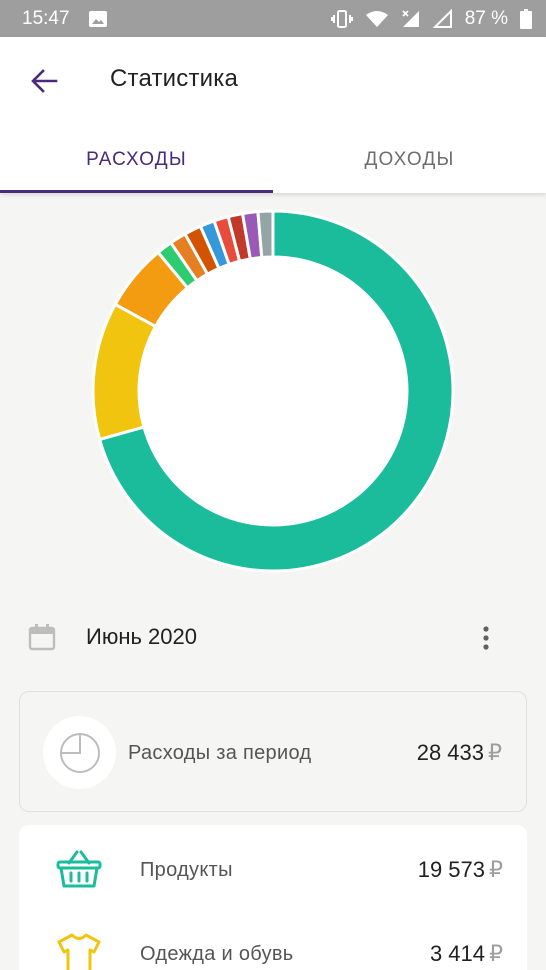  I want to click on total-currency: ₽, so click(495, 752).